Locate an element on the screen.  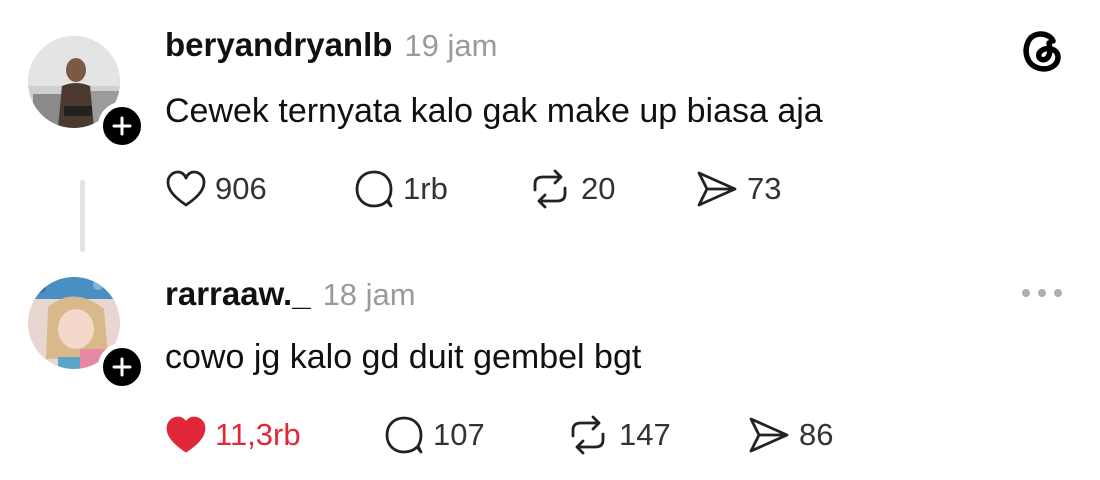
post-header: rarraaw._ 18 jam is located at coordinates (290, 294).